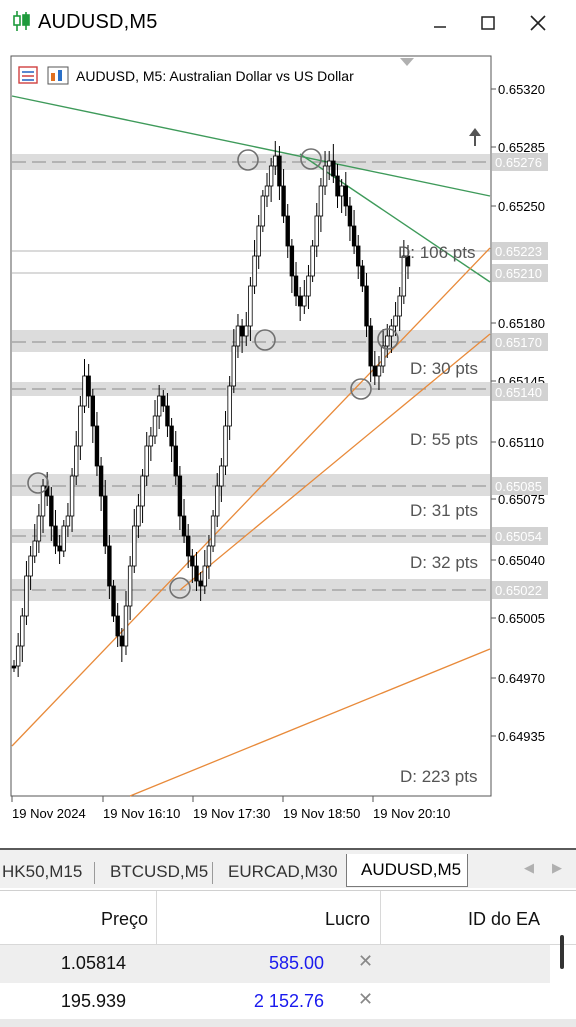 This screenshot has width=576, height=1027. Describe the element at coordinates (251, 485) in the screenshot. I see `level-band` at that location.